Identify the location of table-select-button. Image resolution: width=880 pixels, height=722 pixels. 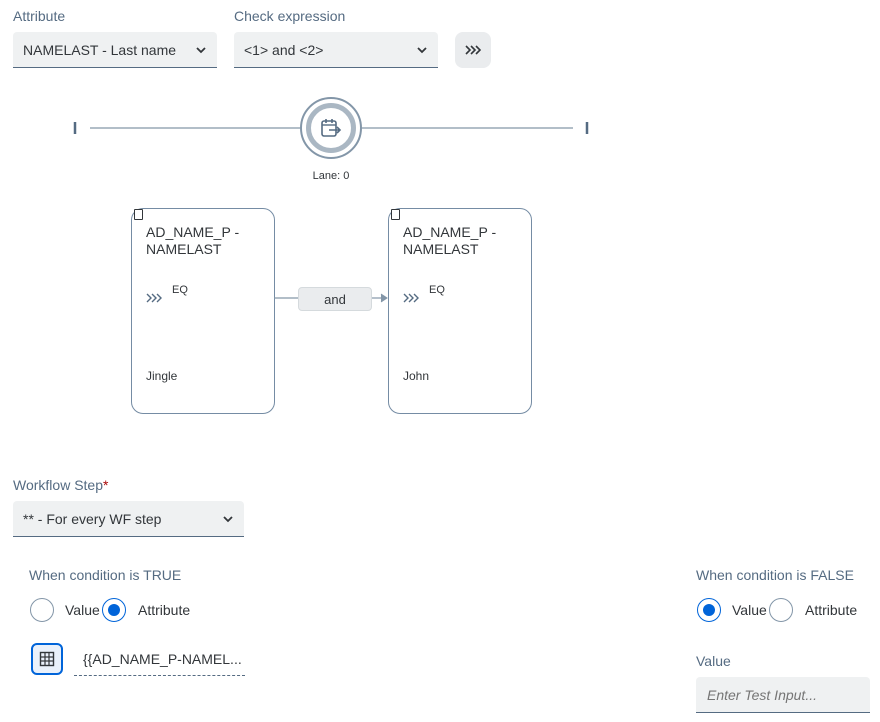
(47, 659).